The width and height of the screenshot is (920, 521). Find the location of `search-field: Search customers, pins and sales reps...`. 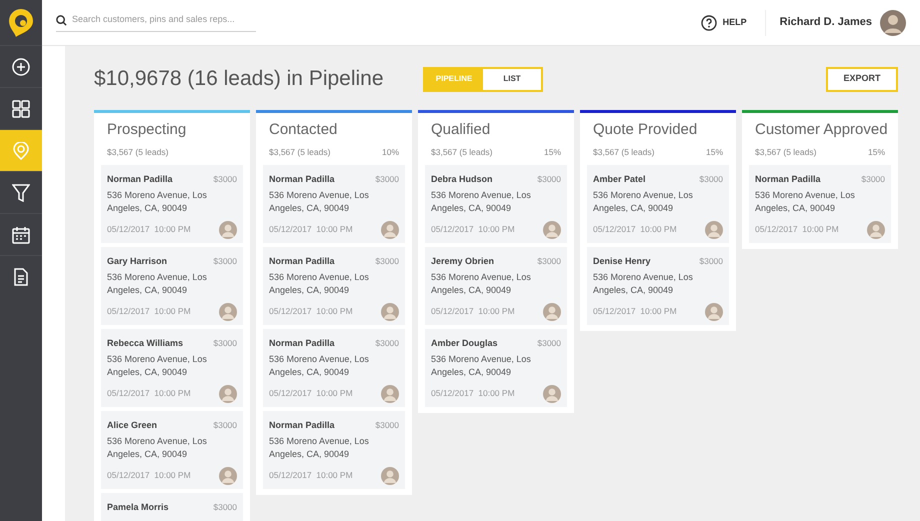

search-field: Search customers, pins and sales reps... is located at coordinates (156, 22).